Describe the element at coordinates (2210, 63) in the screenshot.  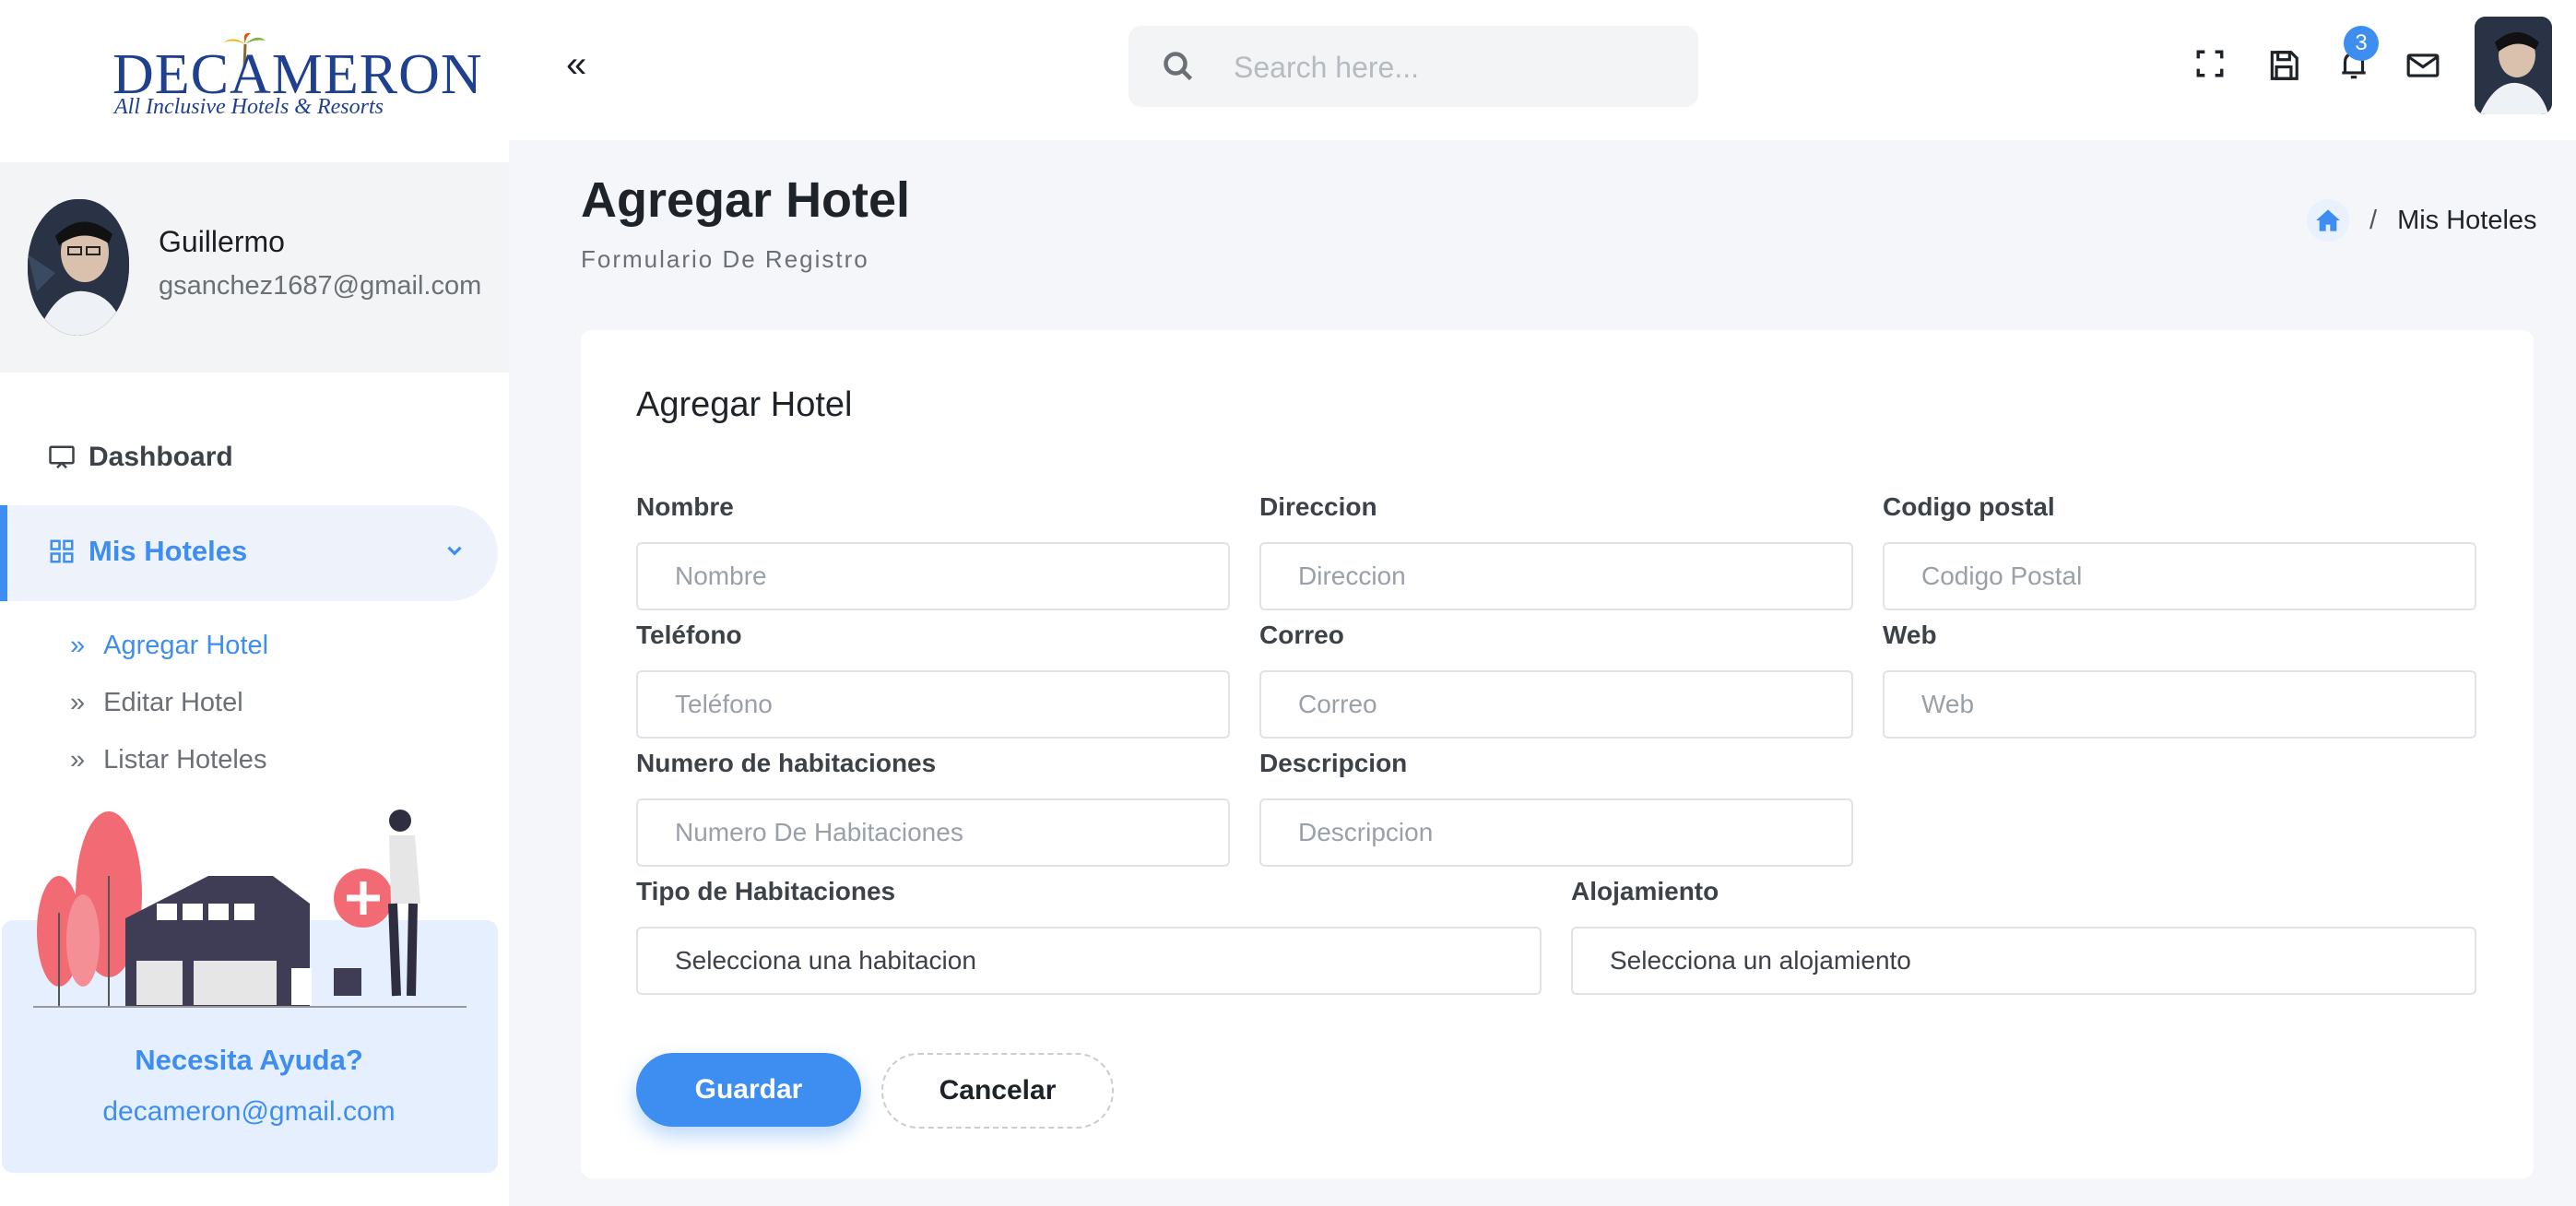
I see `fullscreen-icon` at that location.